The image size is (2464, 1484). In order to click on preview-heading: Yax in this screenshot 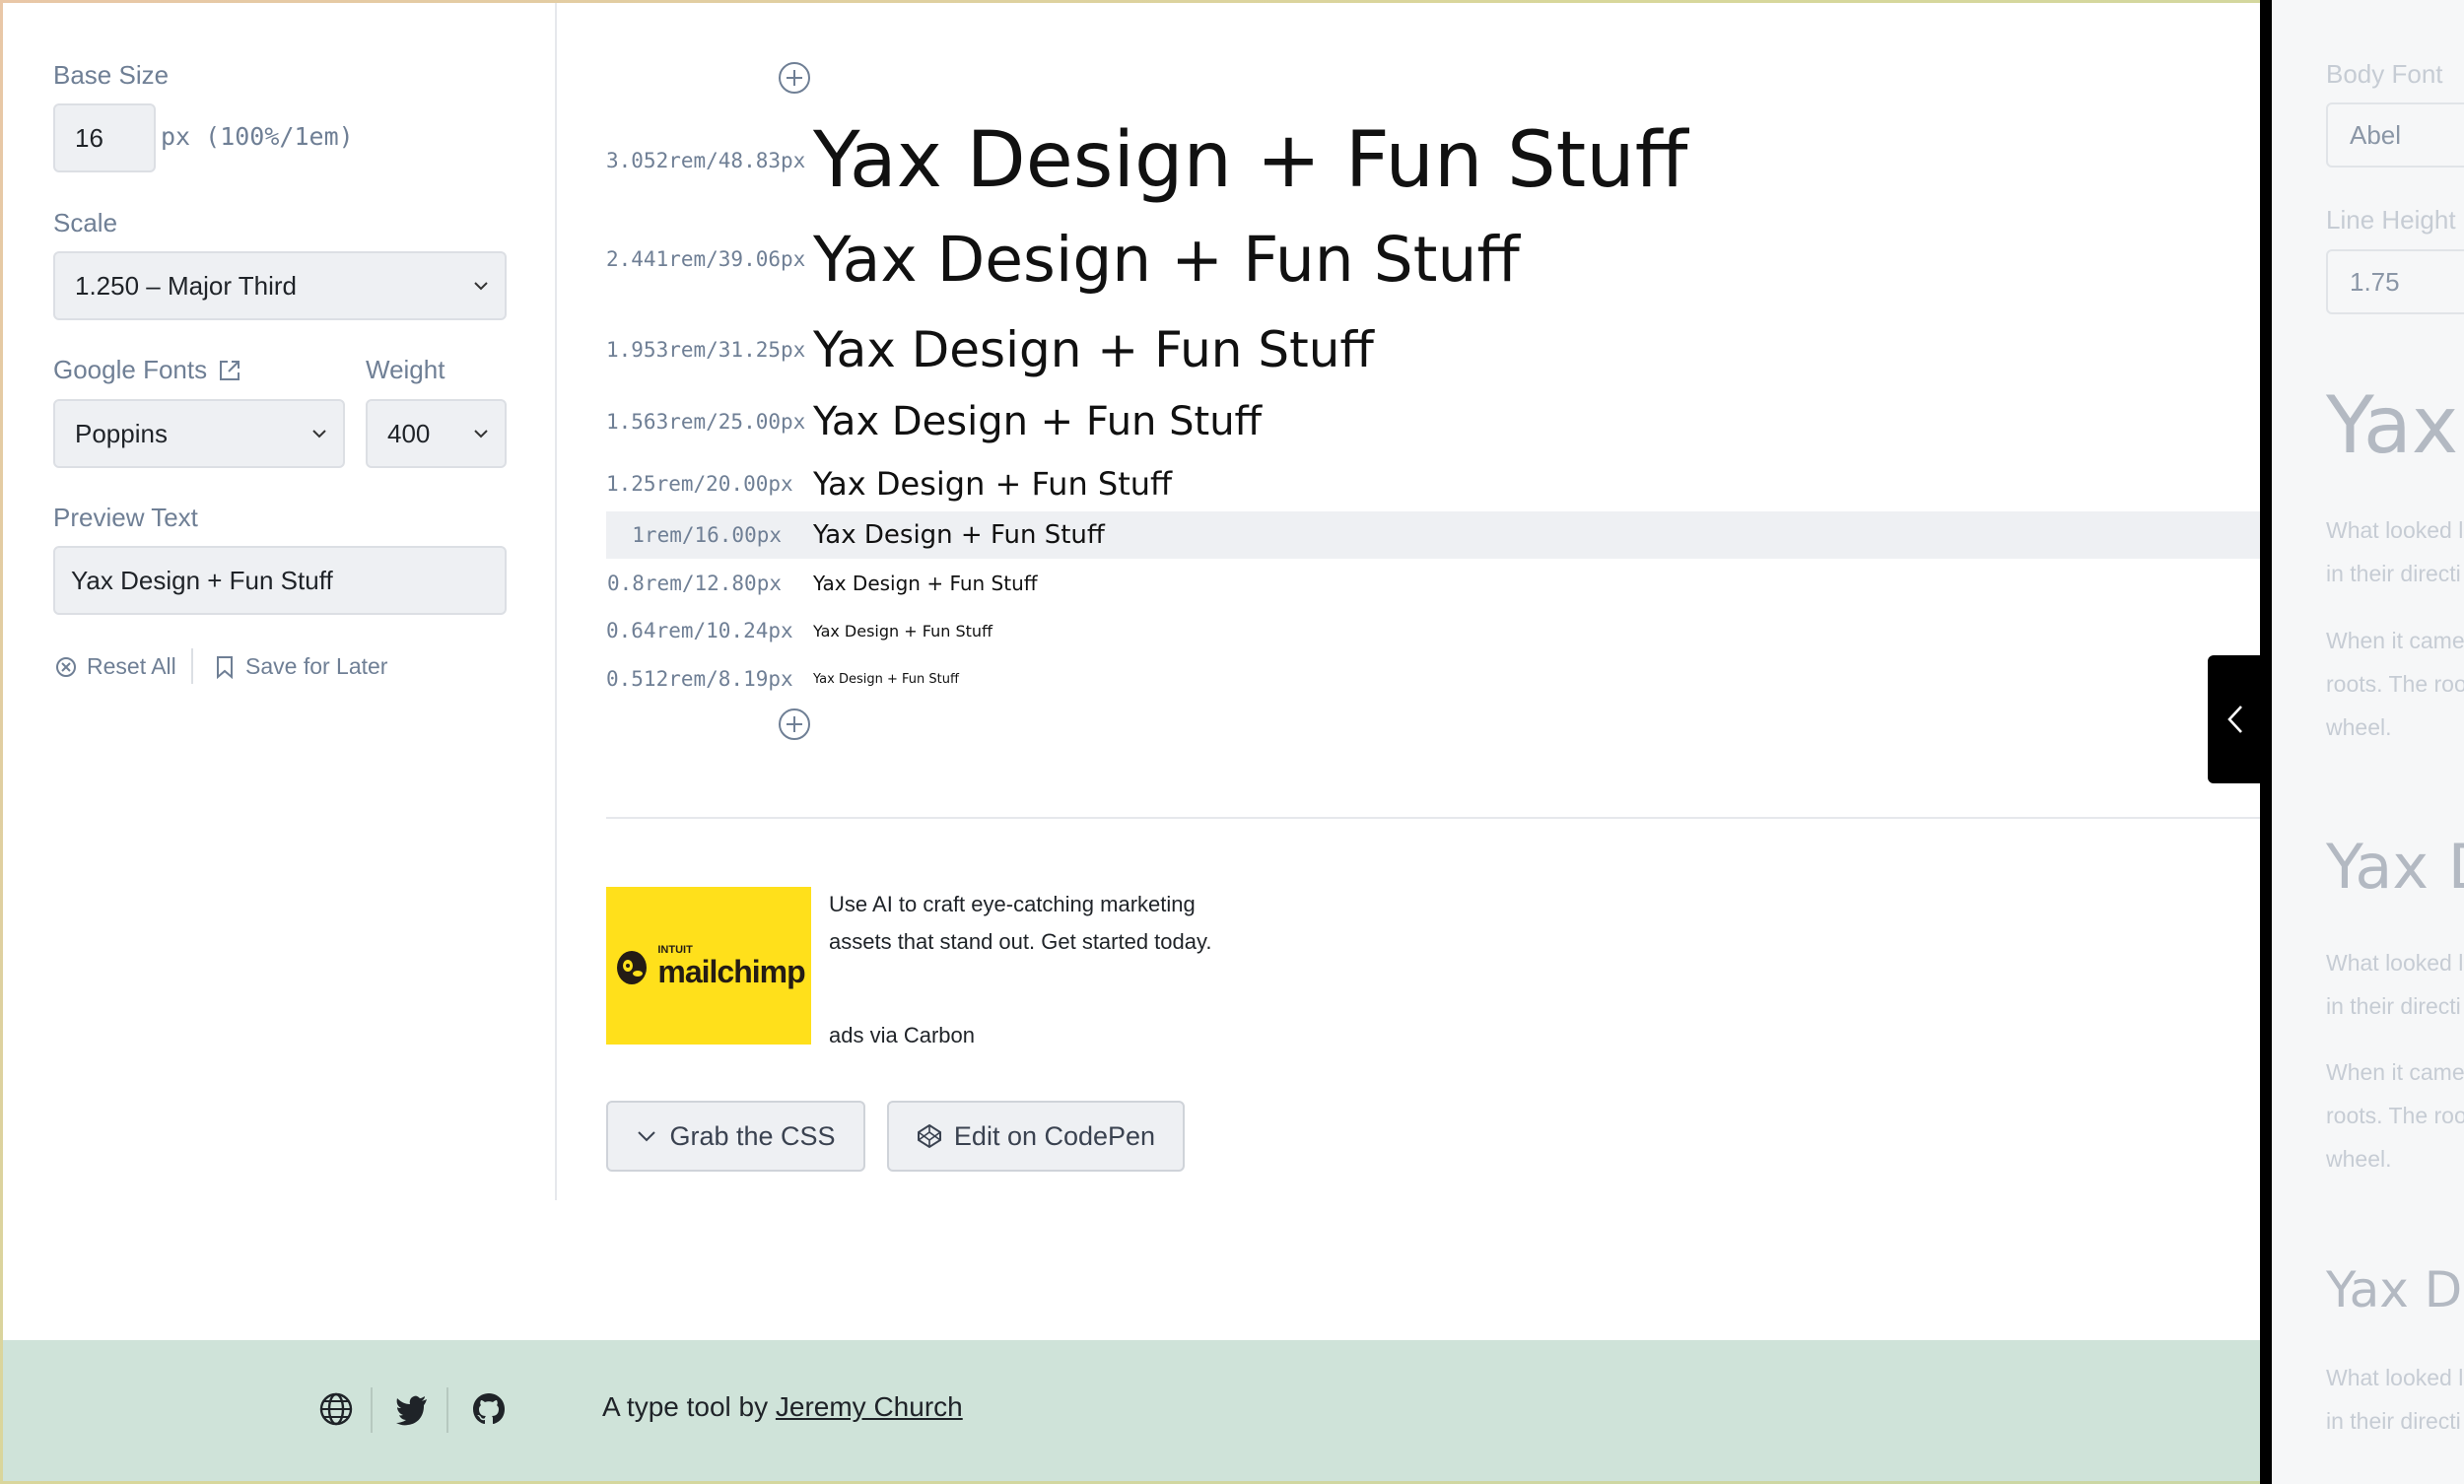, I will do `click(2392, 425)`.